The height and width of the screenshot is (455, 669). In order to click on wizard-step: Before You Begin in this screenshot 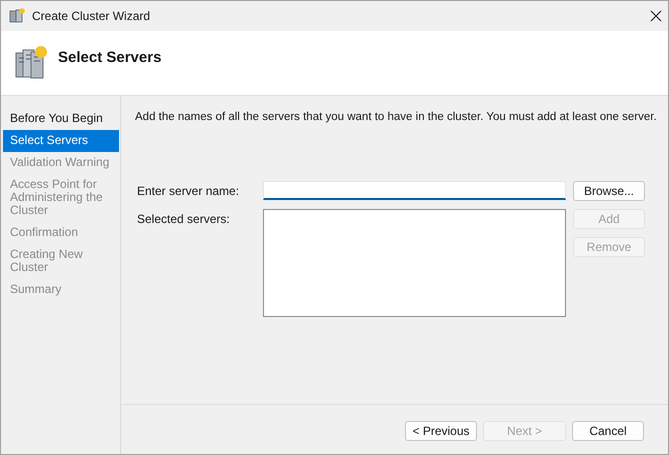, I will do `click(61, 119)`.